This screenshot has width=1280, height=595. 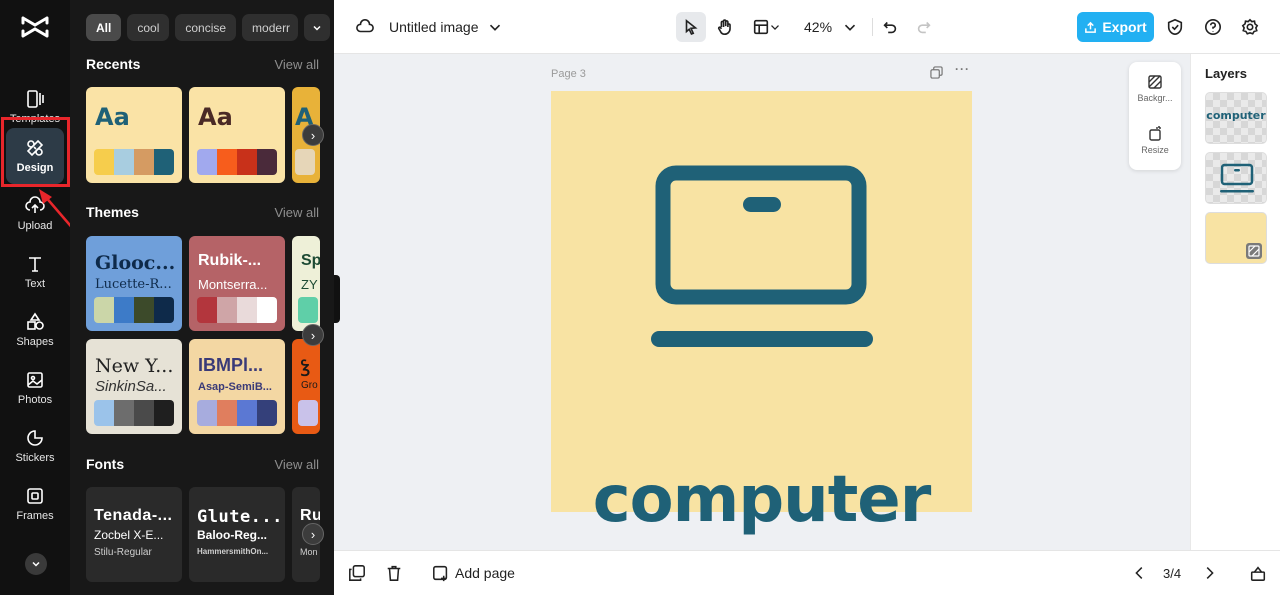 What do you see at coordinates (148, 27) in the screenshot?
I see `chip-cool: cool` at bounding box center [148, 27].